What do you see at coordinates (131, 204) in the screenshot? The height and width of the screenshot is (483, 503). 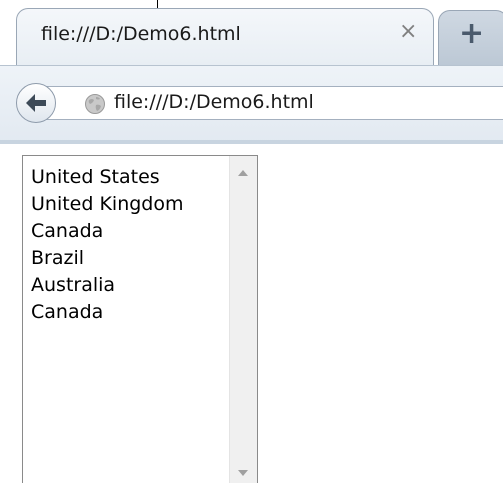 I see `list-item: United Kingdom` at bounding box center [131, 204].